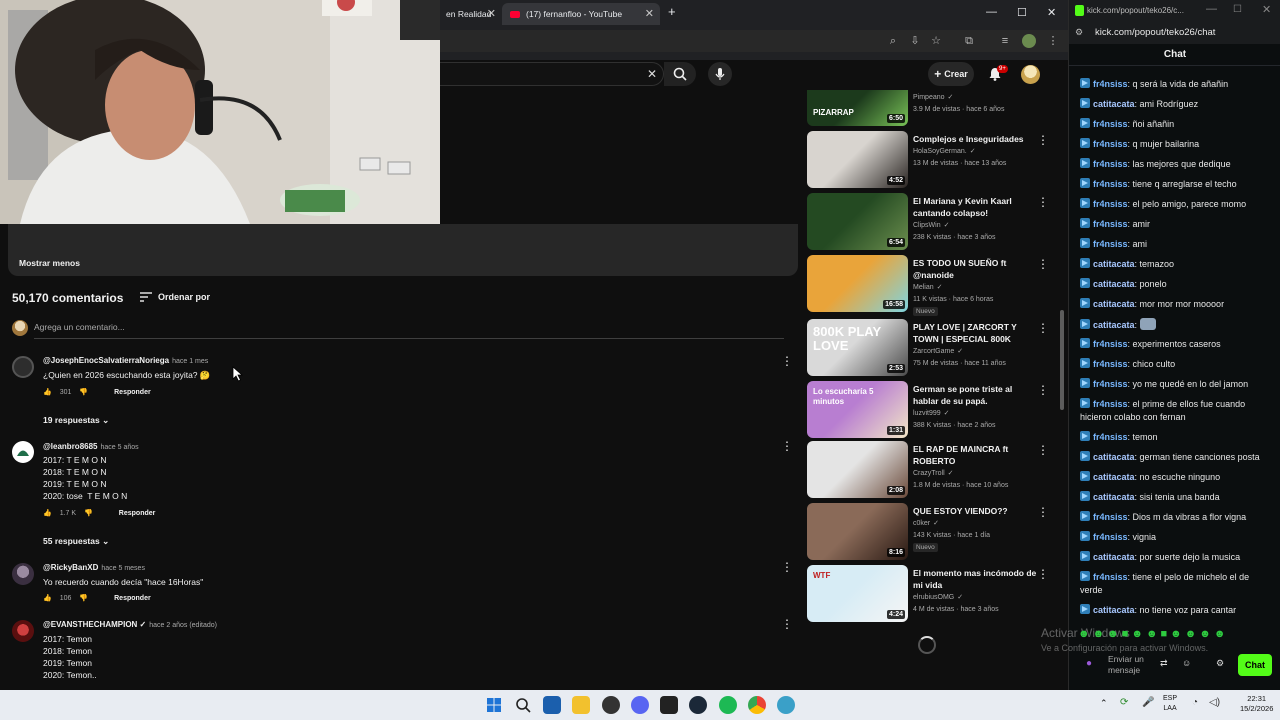 This screenshot has width=1280, height=720. I want to click on channel-name: Pimpeano ✓, so click(978, 98).